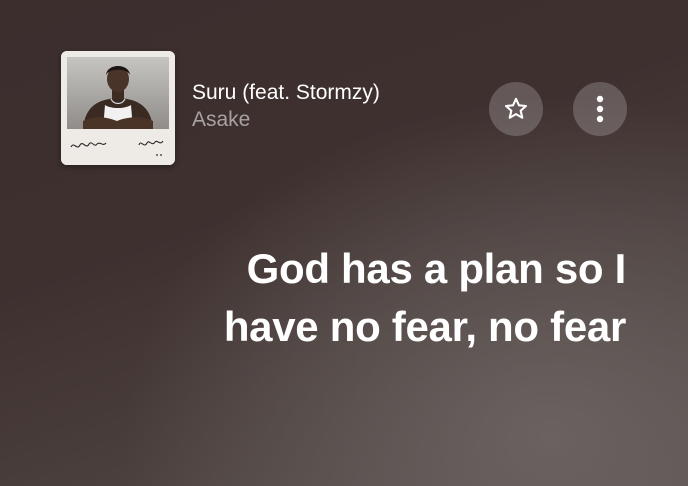  I want to click on more-vertical-icon, so click(600, 109).